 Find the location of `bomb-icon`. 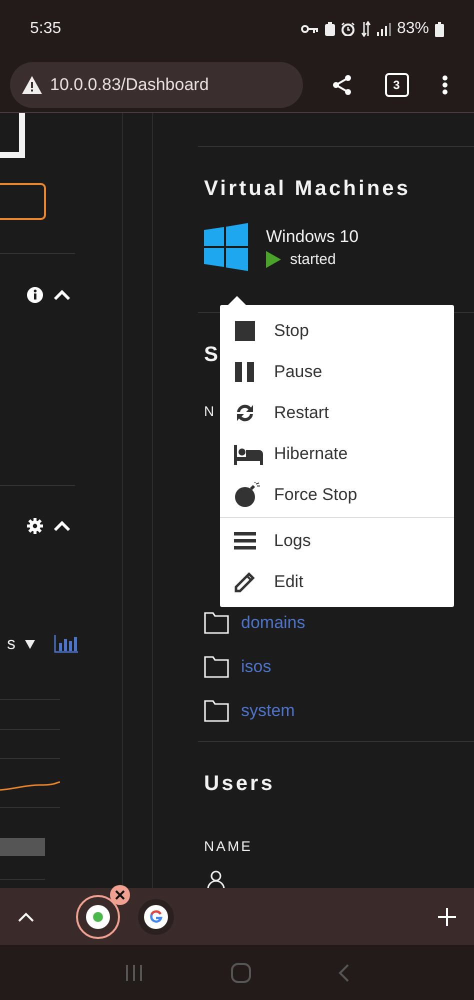

bomb-icon is located at coordinates (248, 495).